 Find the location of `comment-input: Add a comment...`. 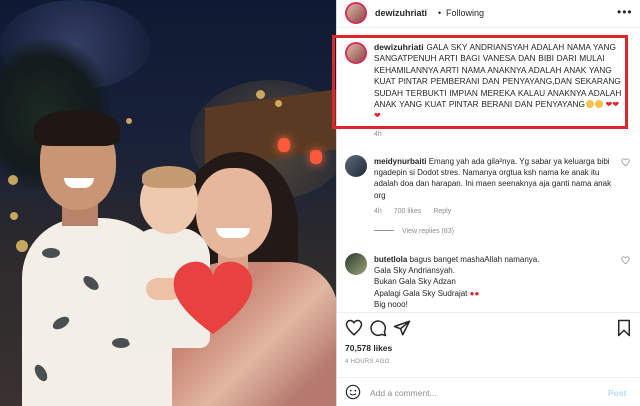

comment-input: Add a comment... is located at coordinates (403, 393).